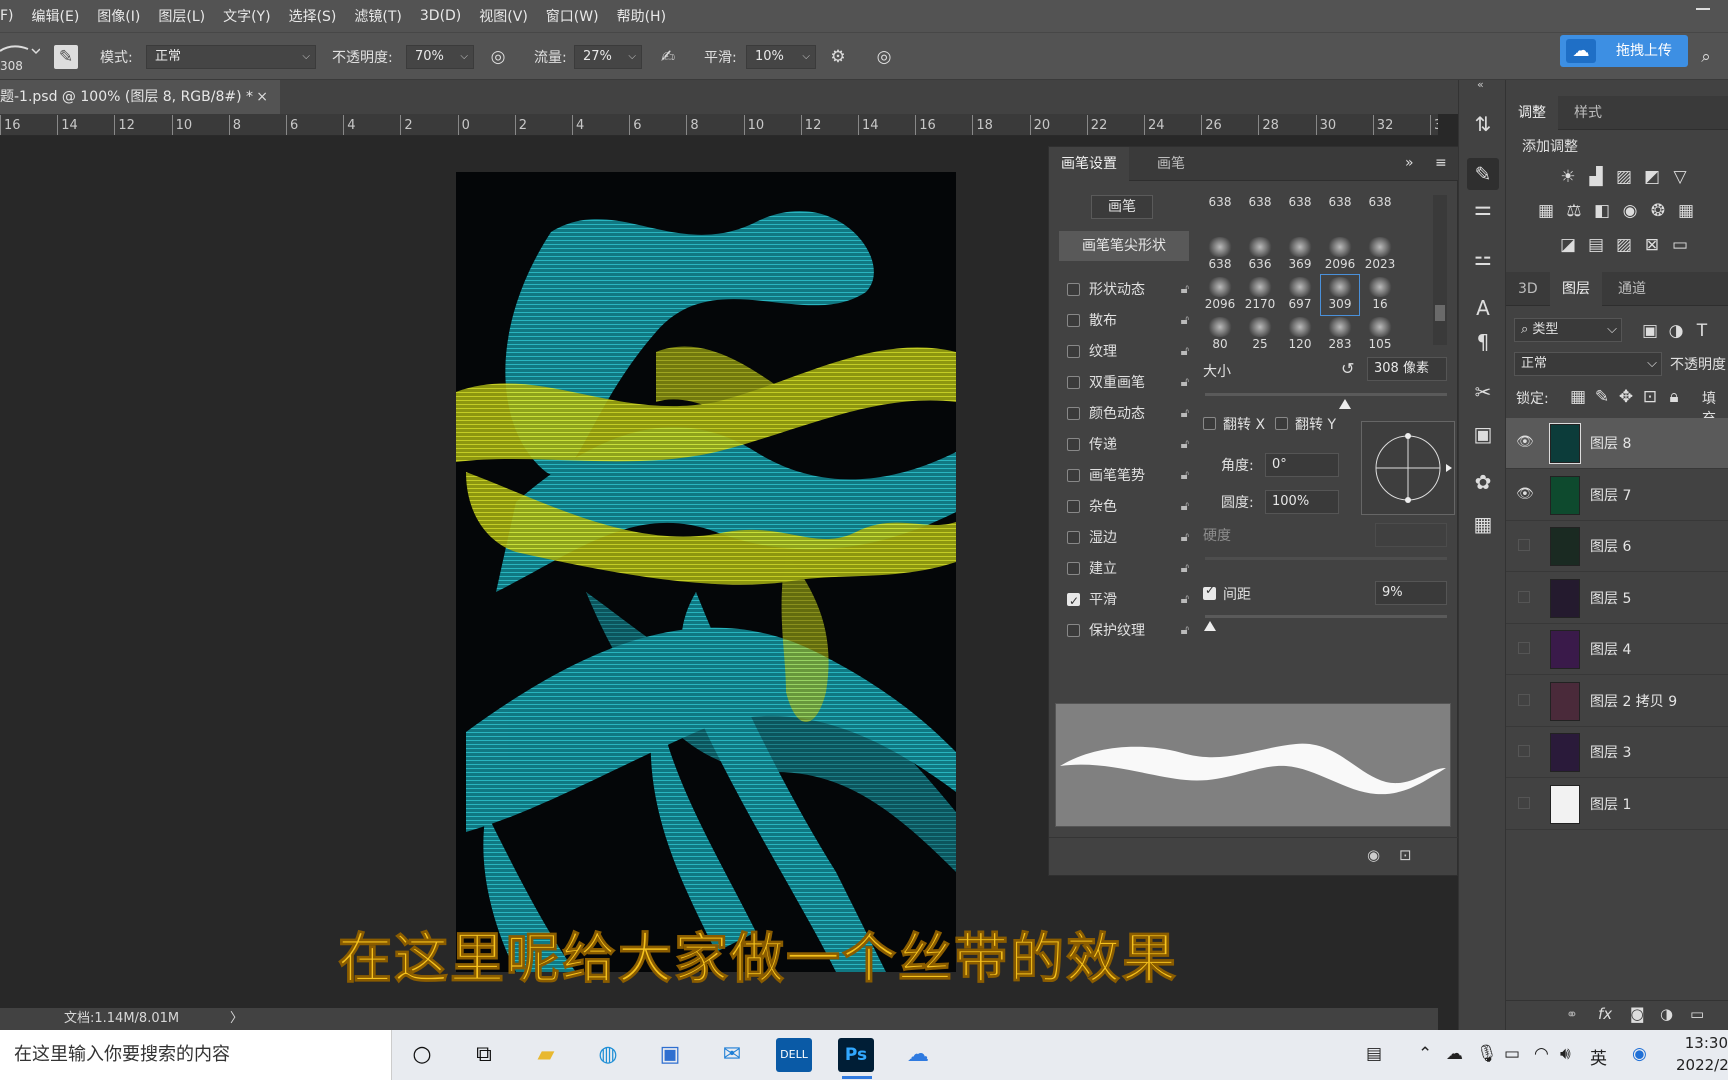 The image size is (1728, 1080). Describe the element at coordinates (1373, 855) in the screenshot. I see `visibility-toggle-icon: ◉` at that location.